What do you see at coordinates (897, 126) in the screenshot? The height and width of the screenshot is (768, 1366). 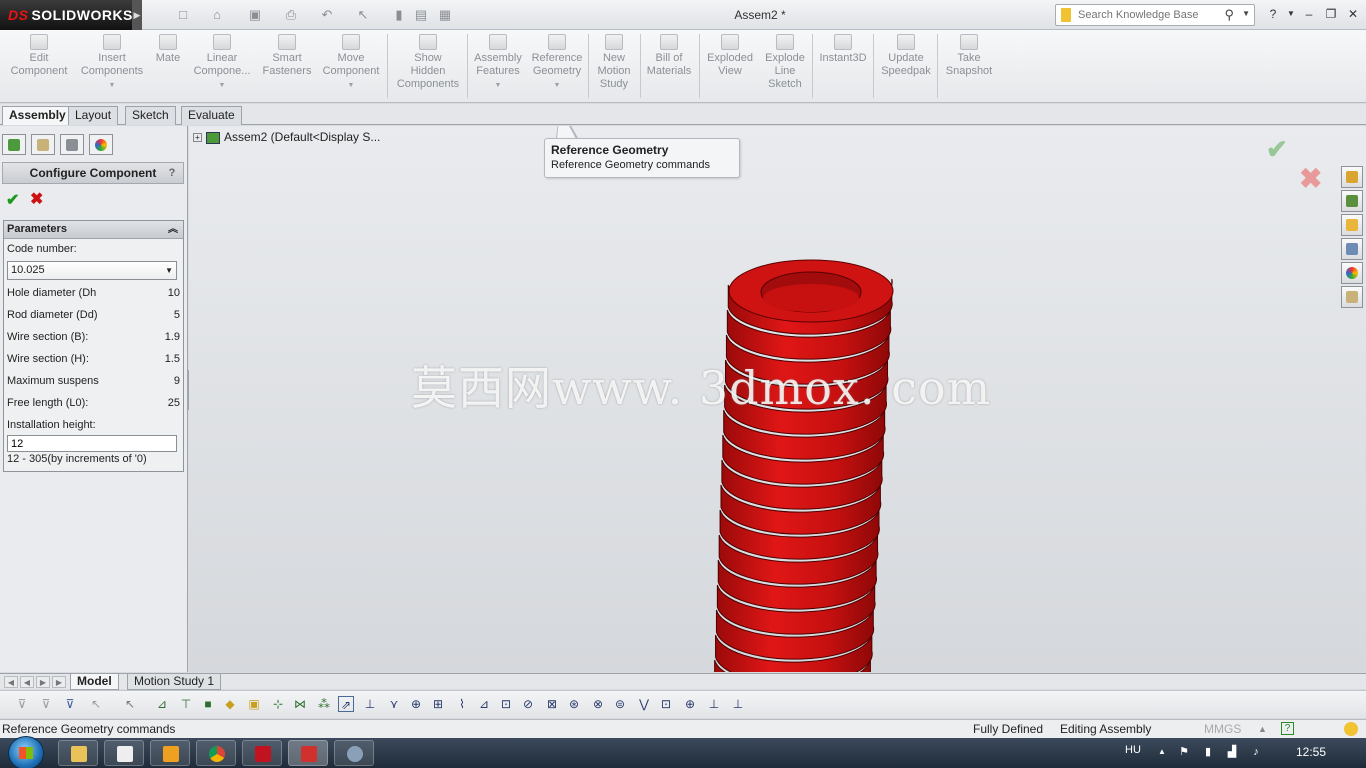 I see `view-settings-icon: ▤` at bounding box center [897, 126].